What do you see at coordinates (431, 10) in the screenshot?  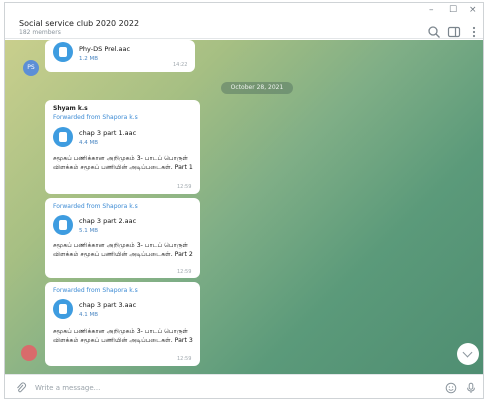 I see `minimize-button: –` at bounding box center [431, 10].